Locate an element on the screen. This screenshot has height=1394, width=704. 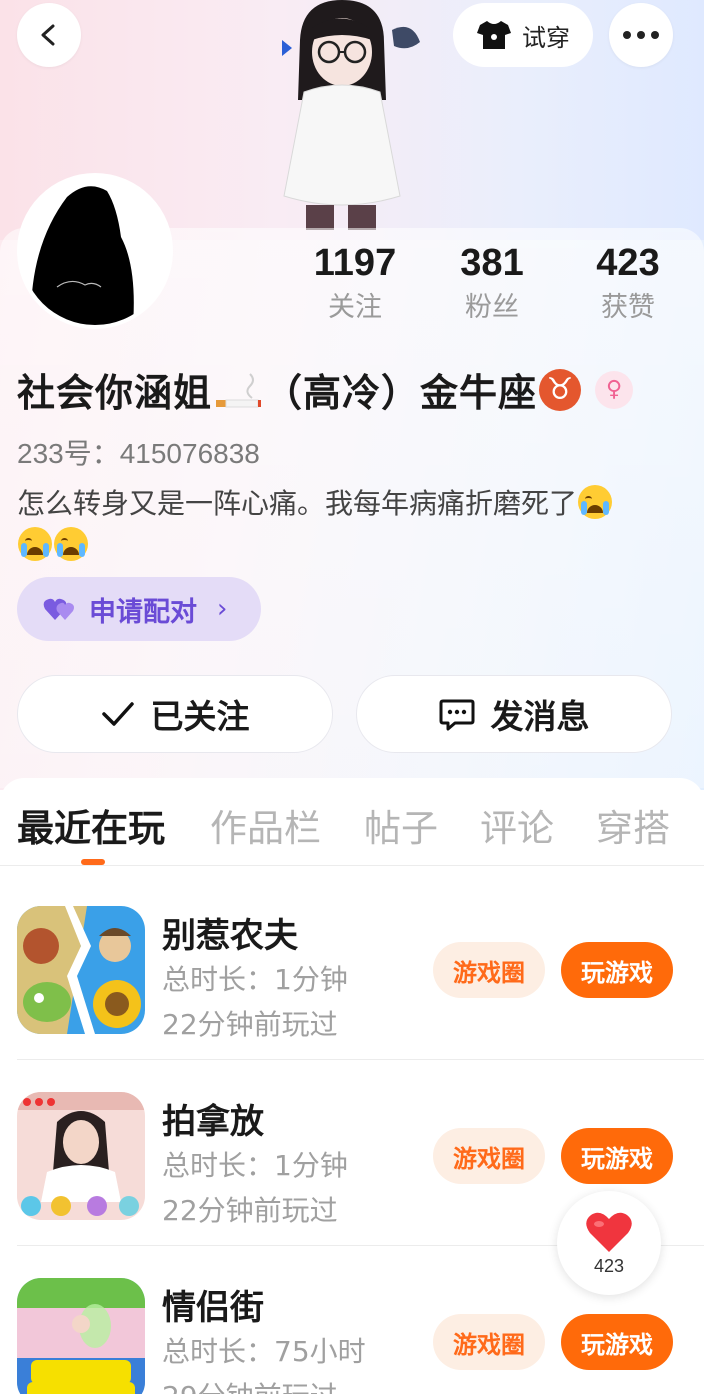
user-id: 233号：415076838 is located at coordinates (138, 453).